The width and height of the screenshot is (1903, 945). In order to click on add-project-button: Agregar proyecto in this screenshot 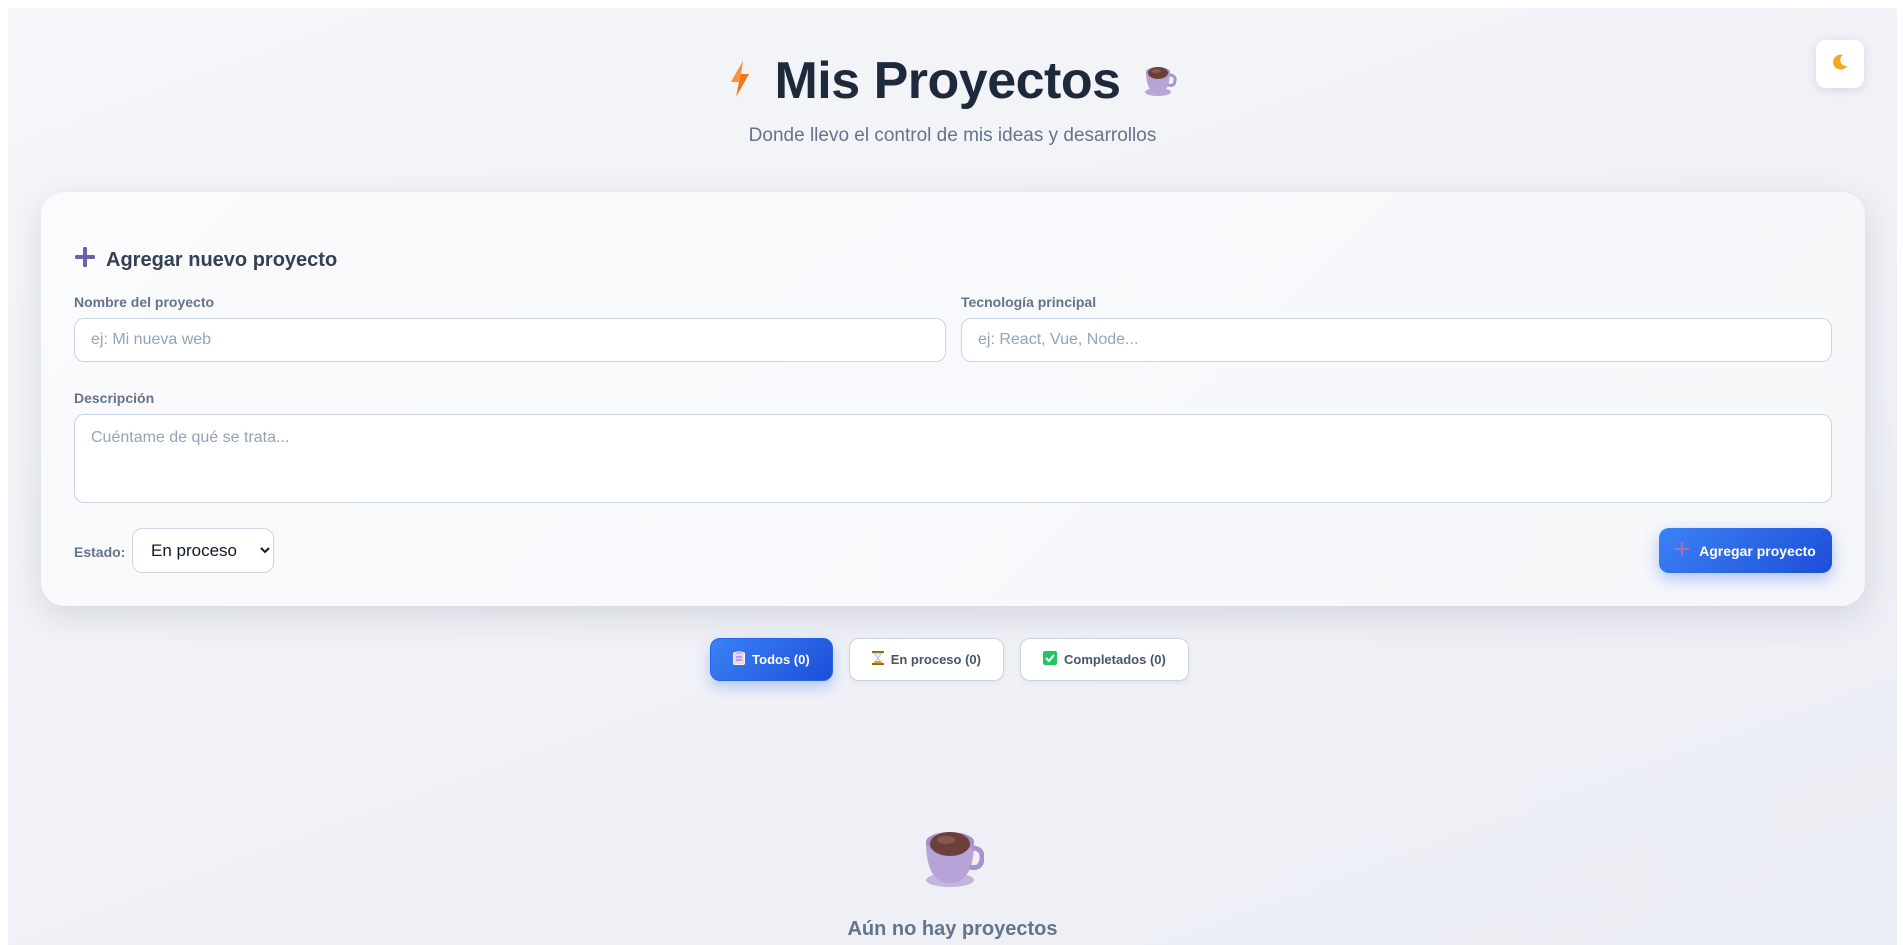, I will do `click(1745, 550)`.